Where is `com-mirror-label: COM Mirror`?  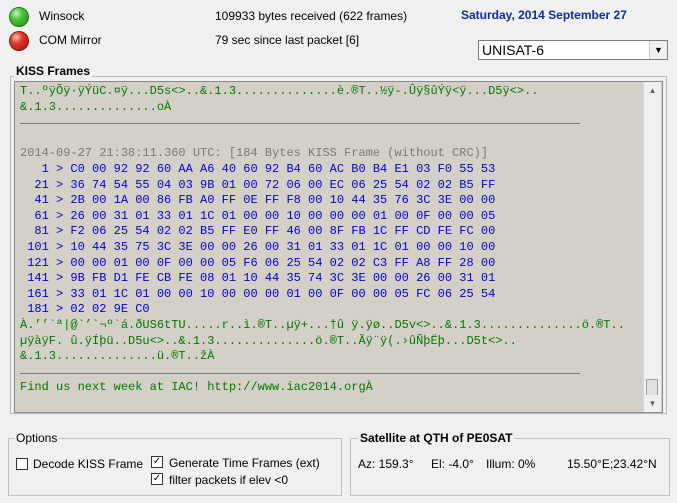 com-mirror-label: COM Mirror is located at coordinates (70, 40).